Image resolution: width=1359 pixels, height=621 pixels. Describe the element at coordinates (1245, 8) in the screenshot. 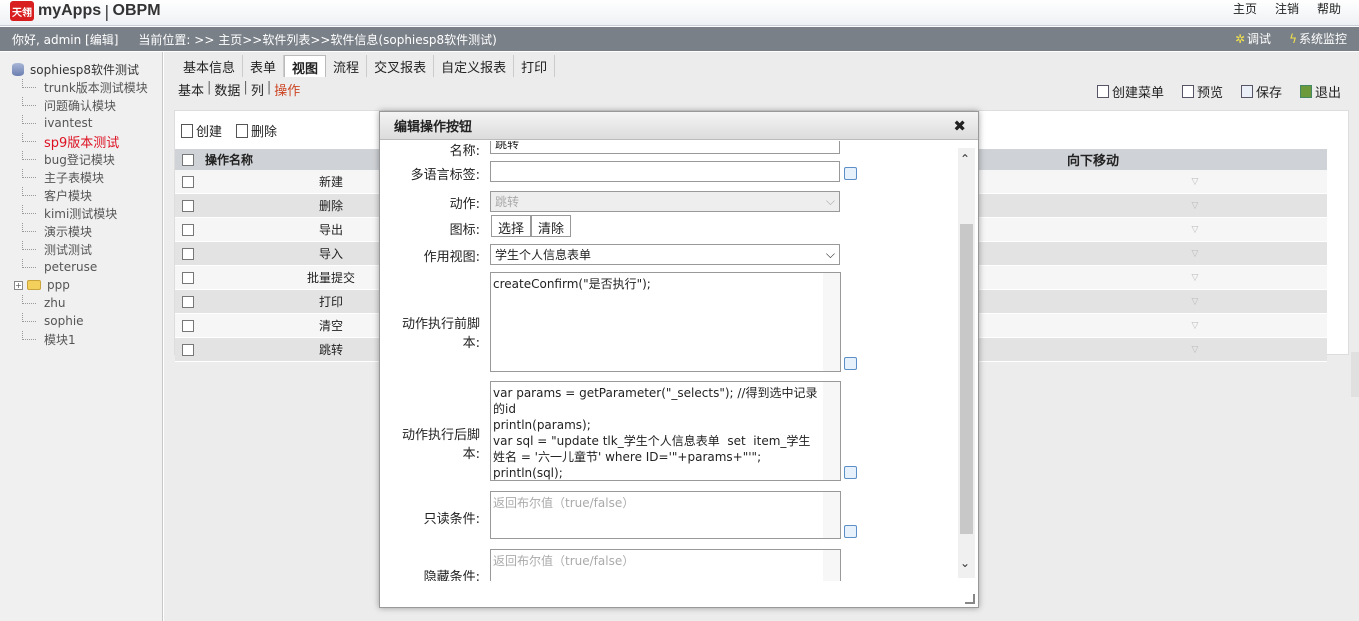

I see `home-link: 主页` at that location.